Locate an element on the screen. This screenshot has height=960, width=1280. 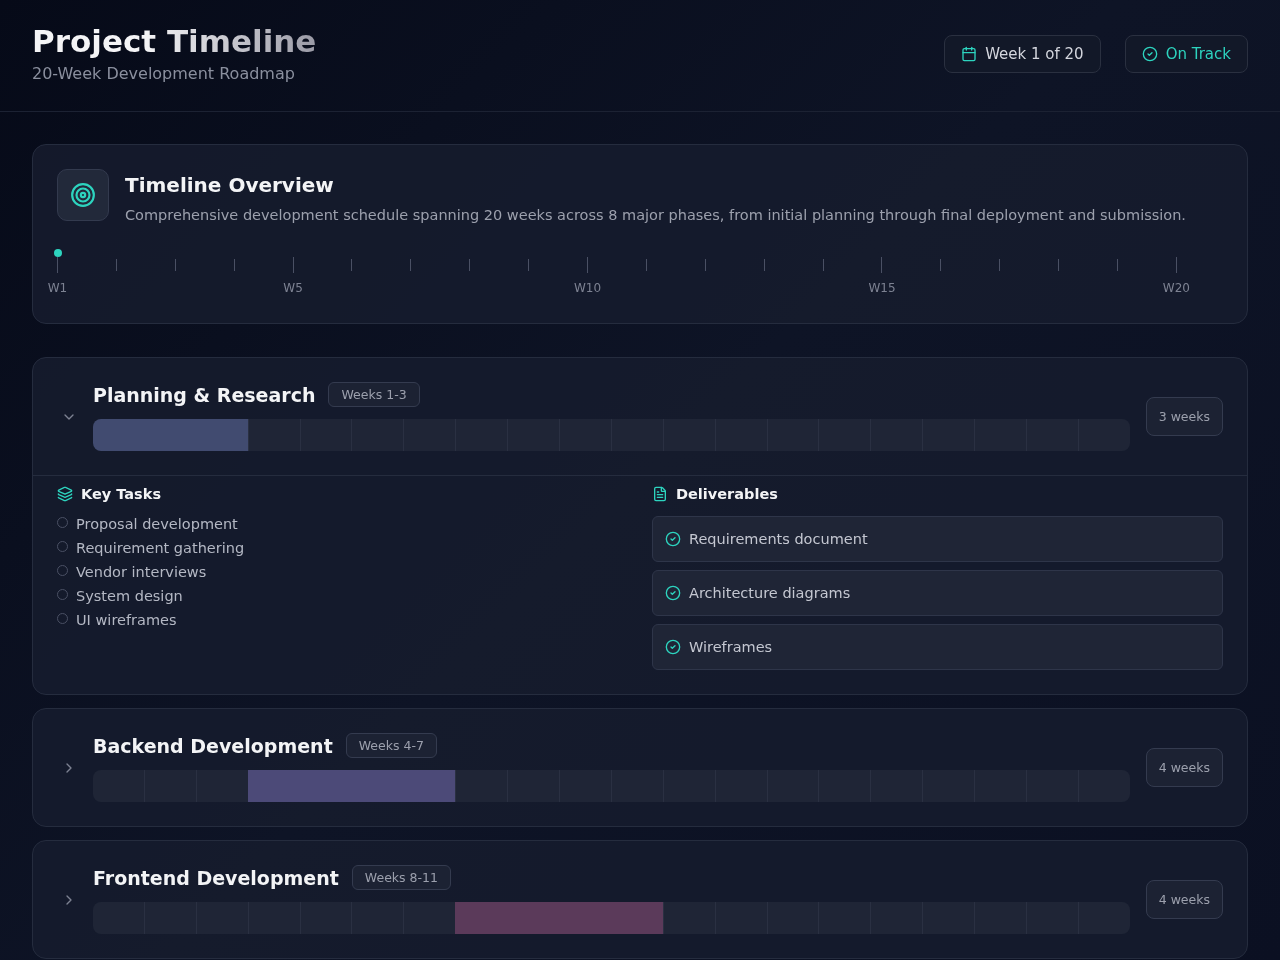
task-text: UI wireframes is located at coordinates (126, 620).